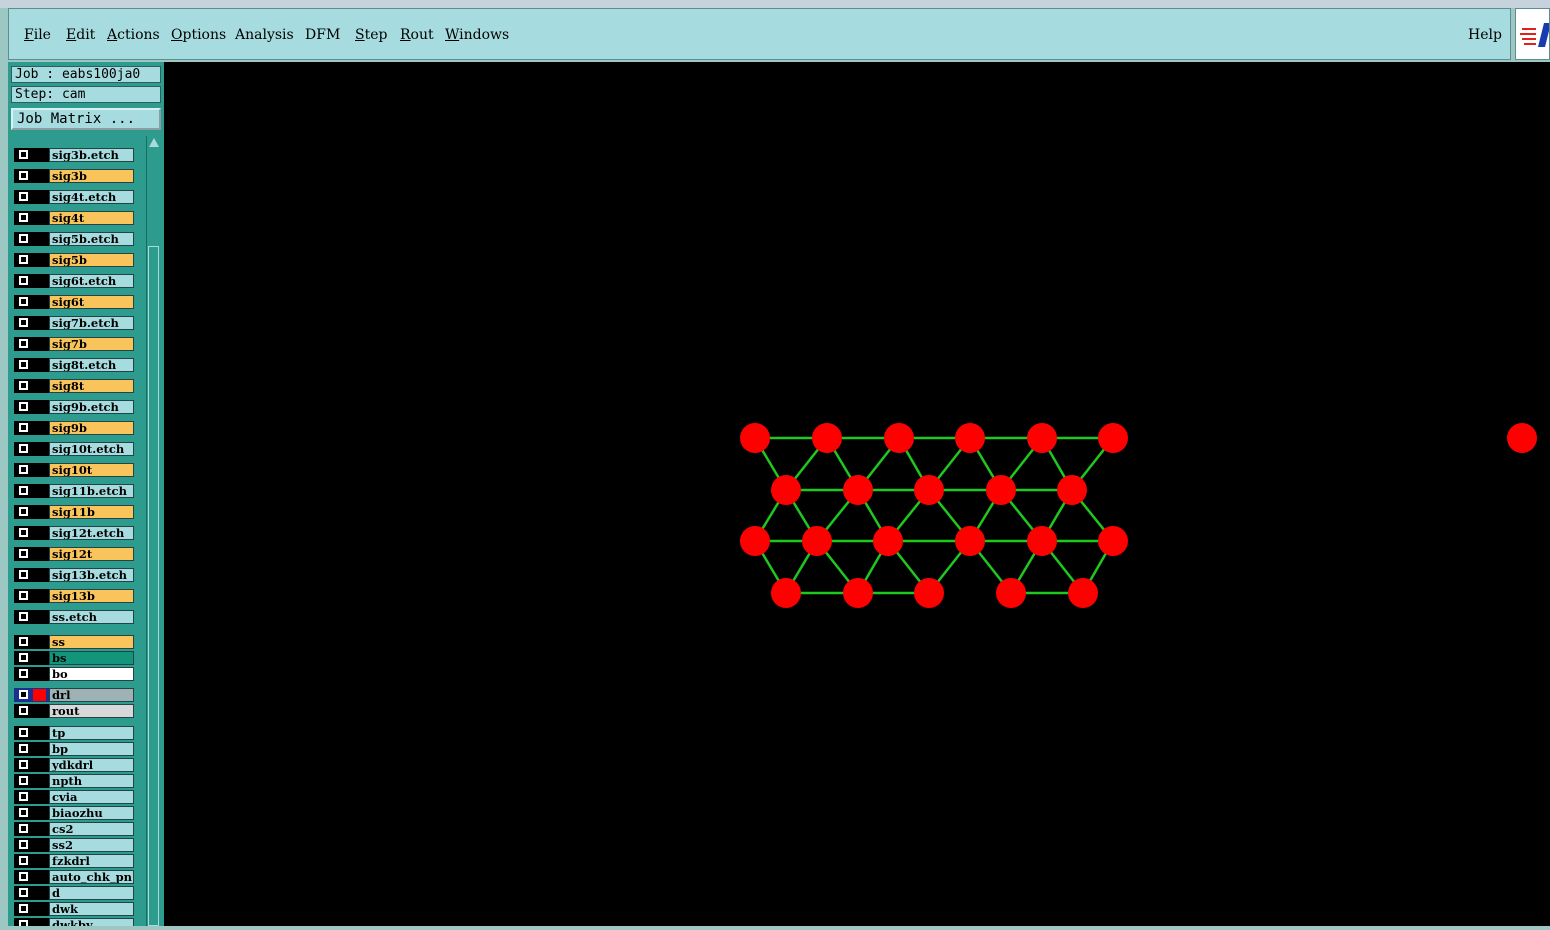 The image size is (1550, 930). What do you see at coordinates (1485, 35) in the screenshot?
I see `menu-help: Help` at bounding box center [1485, 35].